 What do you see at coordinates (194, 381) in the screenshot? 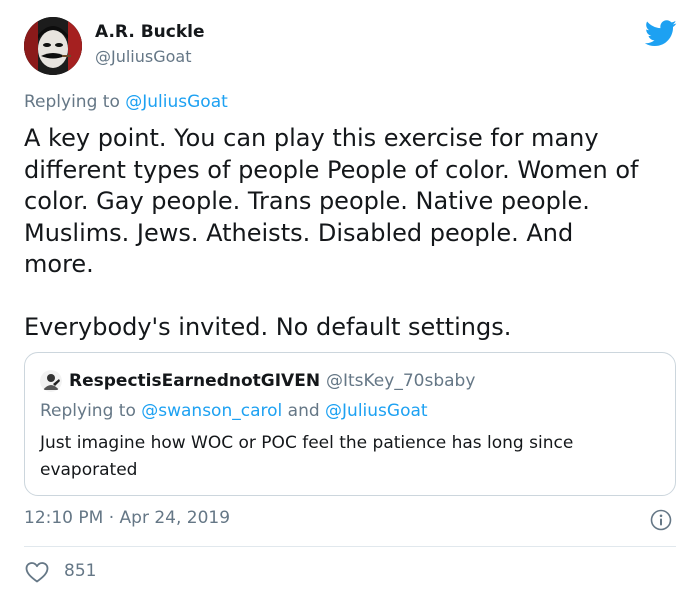
I see `quoted-author-name: RespectisEarnednotGIVEN` at bounding box center [194, 381].